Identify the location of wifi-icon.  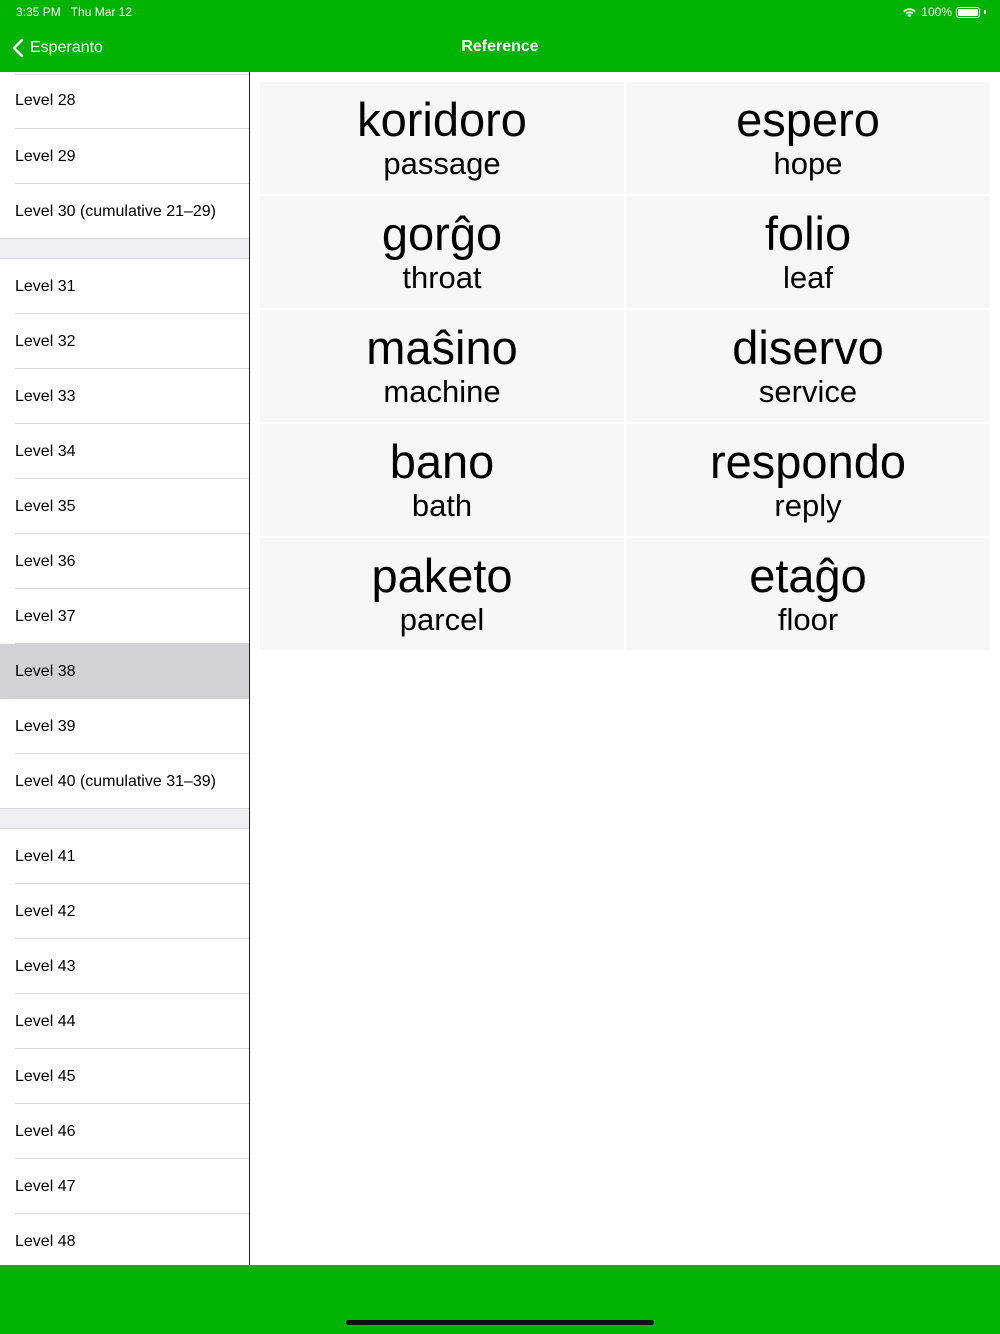
(910, 12).